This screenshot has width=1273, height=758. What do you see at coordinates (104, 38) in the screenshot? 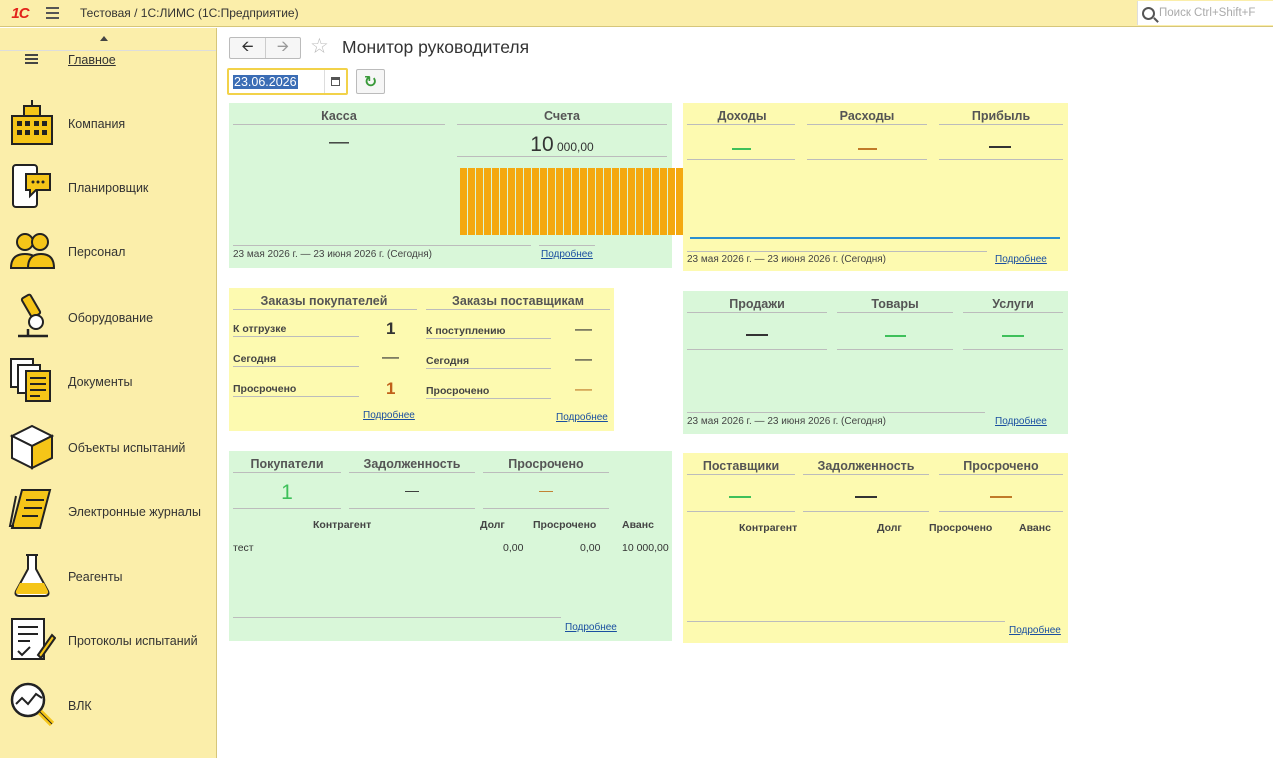
I see `scroll-up-icon` at bounding box center [104, 38].